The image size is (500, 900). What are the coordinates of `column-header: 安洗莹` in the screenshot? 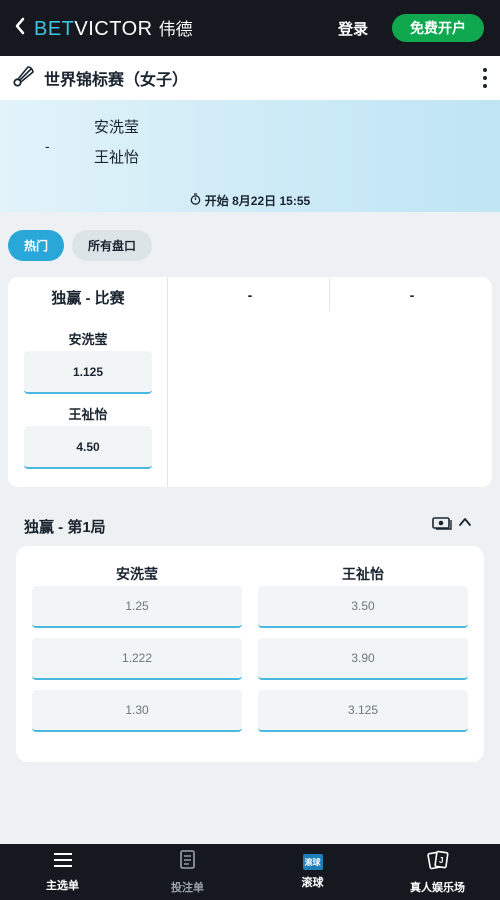 It's located at (137, 574).